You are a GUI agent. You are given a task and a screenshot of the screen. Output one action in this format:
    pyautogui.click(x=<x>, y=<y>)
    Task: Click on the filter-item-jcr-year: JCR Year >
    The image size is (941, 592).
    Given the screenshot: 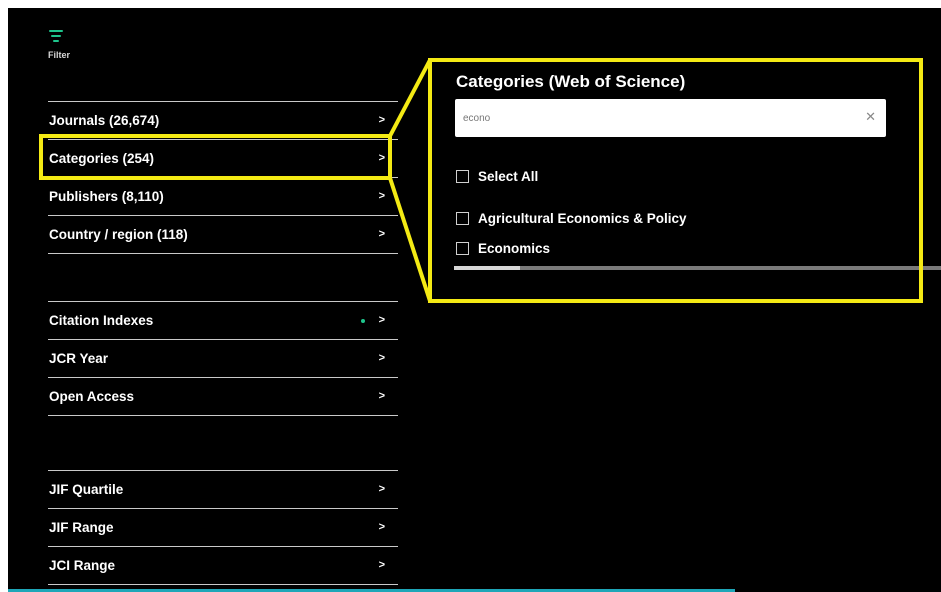 What is the action you would take?
    pyautogui.click(x=223, y=359)
    